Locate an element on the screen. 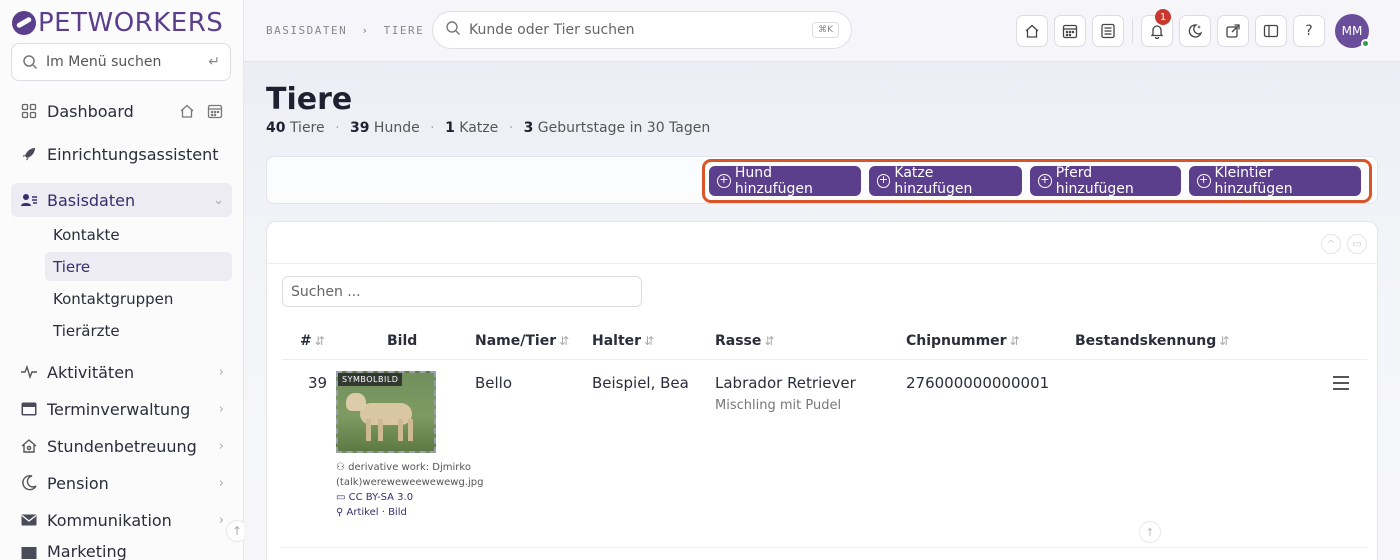 Image resolution: width=1400 pixels, height=560 pixels. column-header-bestandskennung: Bestandskennung ⇵ is located at coordinates (1152, 341).